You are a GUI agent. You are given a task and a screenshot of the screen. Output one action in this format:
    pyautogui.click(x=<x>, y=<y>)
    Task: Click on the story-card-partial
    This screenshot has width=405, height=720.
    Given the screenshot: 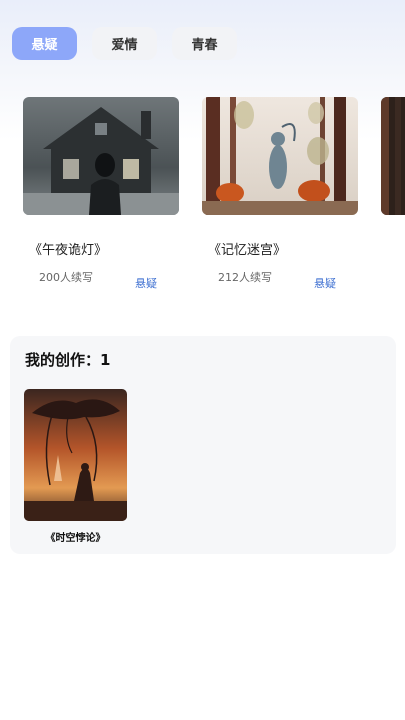 What is the action you would take?
    pyautogui.click(x=393, y=156)
    